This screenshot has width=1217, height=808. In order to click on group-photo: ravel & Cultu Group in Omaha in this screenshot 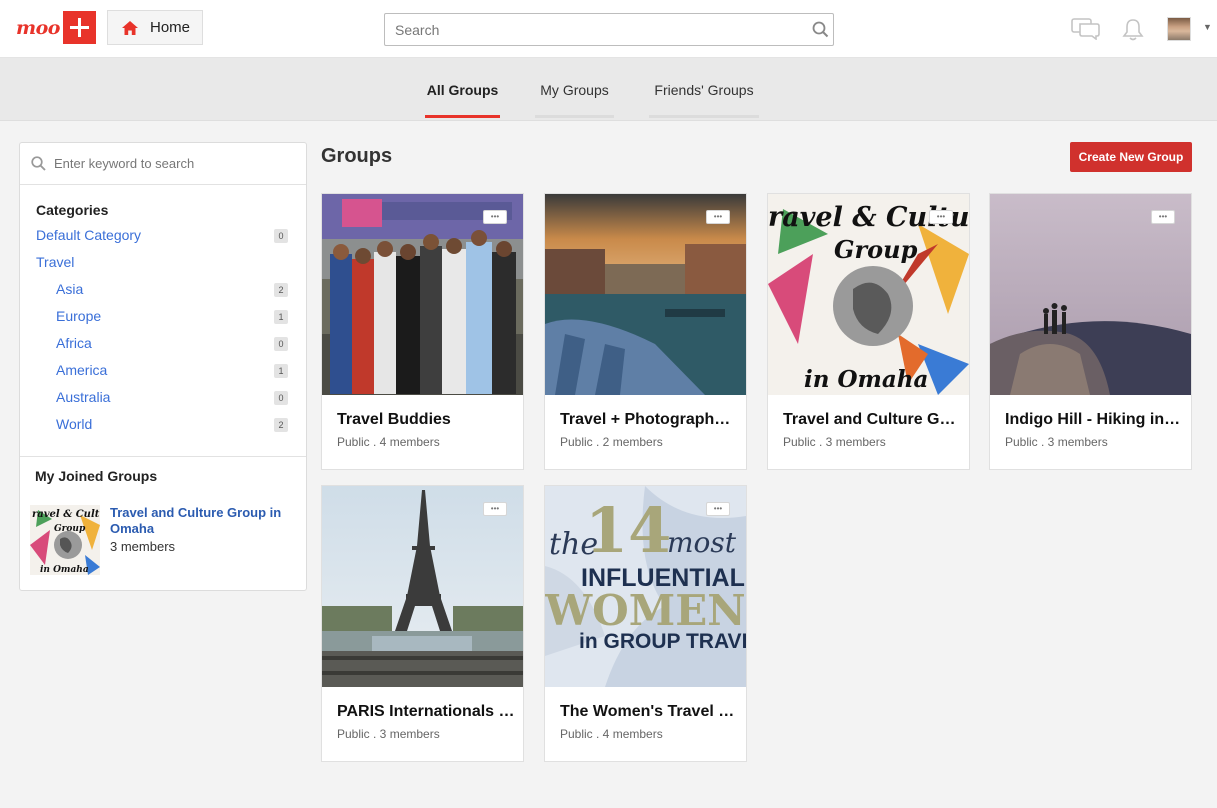, I will do `click(868, 294)`.